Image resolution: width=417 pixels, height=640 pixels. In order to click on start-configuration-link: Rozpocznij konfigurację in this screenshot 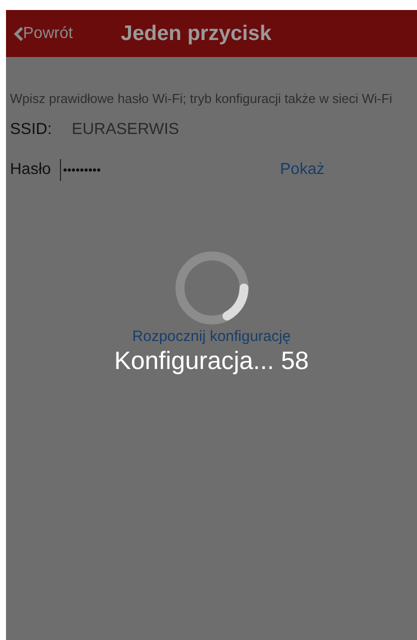, I will do `click(211, 337)`.